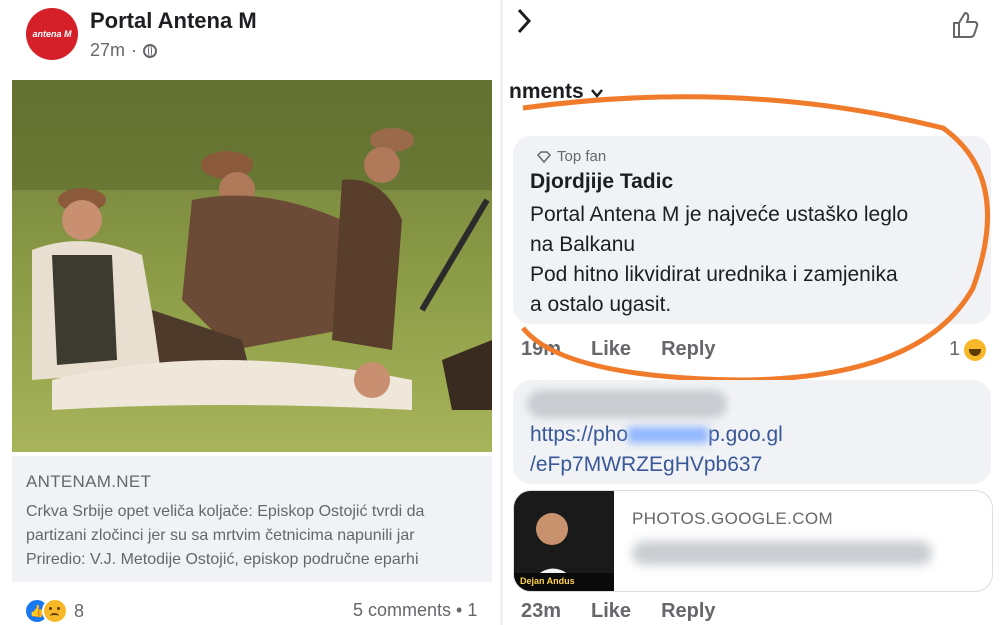  What do you see at coordinates (564, 541) in the screenshot?
I see `preview-thumbnail: Dejan Andus` at bounding box center [564, 541].